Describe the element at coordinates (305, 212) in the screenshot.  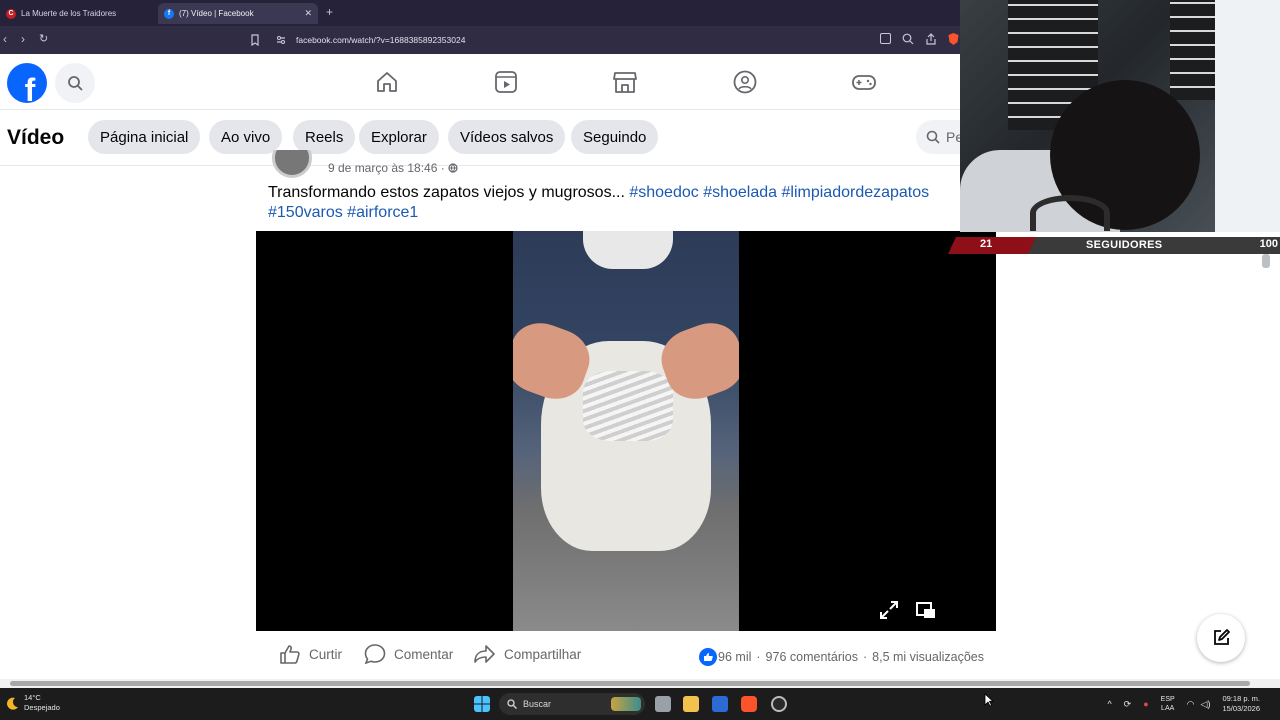
I see `hashtag-link: #150varos` at that location.